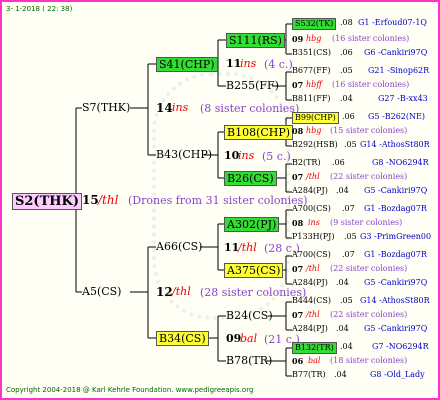 The width and height of the screenshot is (440, 400). What do you see at coordinates (348, 254) in the screenshot?
I see `leaf-11-value: .07` at bounding box center [348, 254].